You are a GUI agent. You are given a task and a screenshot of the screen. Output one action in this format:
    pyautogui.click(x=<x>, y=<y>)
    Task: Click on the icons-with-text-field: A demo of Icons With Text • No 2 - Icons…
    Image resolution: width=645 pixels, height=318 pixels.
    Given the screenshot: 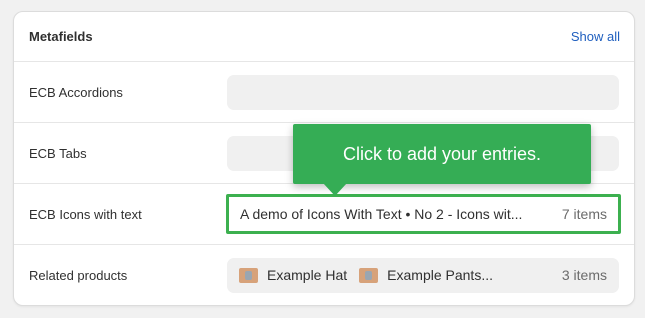 What is the action you would take?
    pyautogui.click(x=423, y=214)
    